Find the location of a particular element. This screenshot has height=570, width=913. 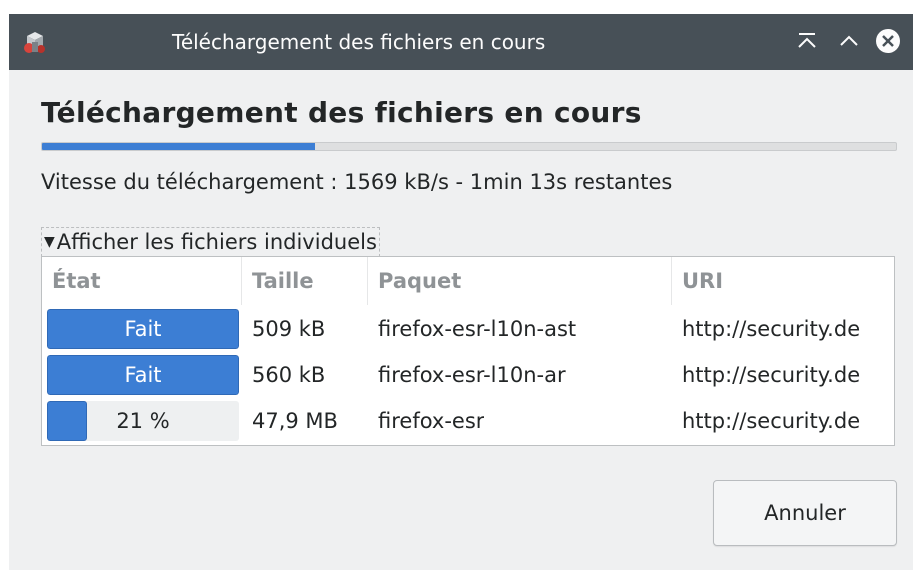

status-progress: 21 % is located at coordinates (143, 421).